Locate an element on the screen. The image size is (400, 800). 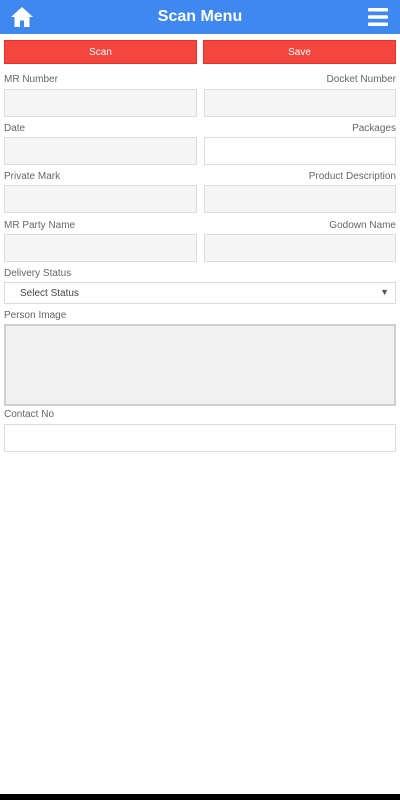
system-nav-bar is located at coordinates (200, 797).